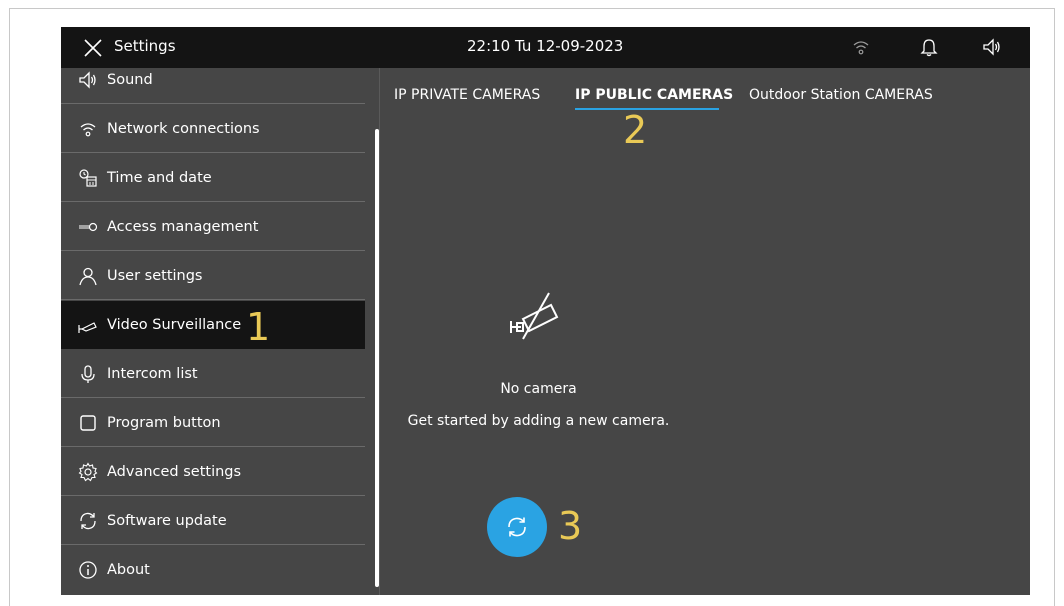 This screenshot has width=1064, height=606. Describe the element at coordinates (213, 80) in the screenshot. I see `sidebar-item-sound: Sound` at that location.